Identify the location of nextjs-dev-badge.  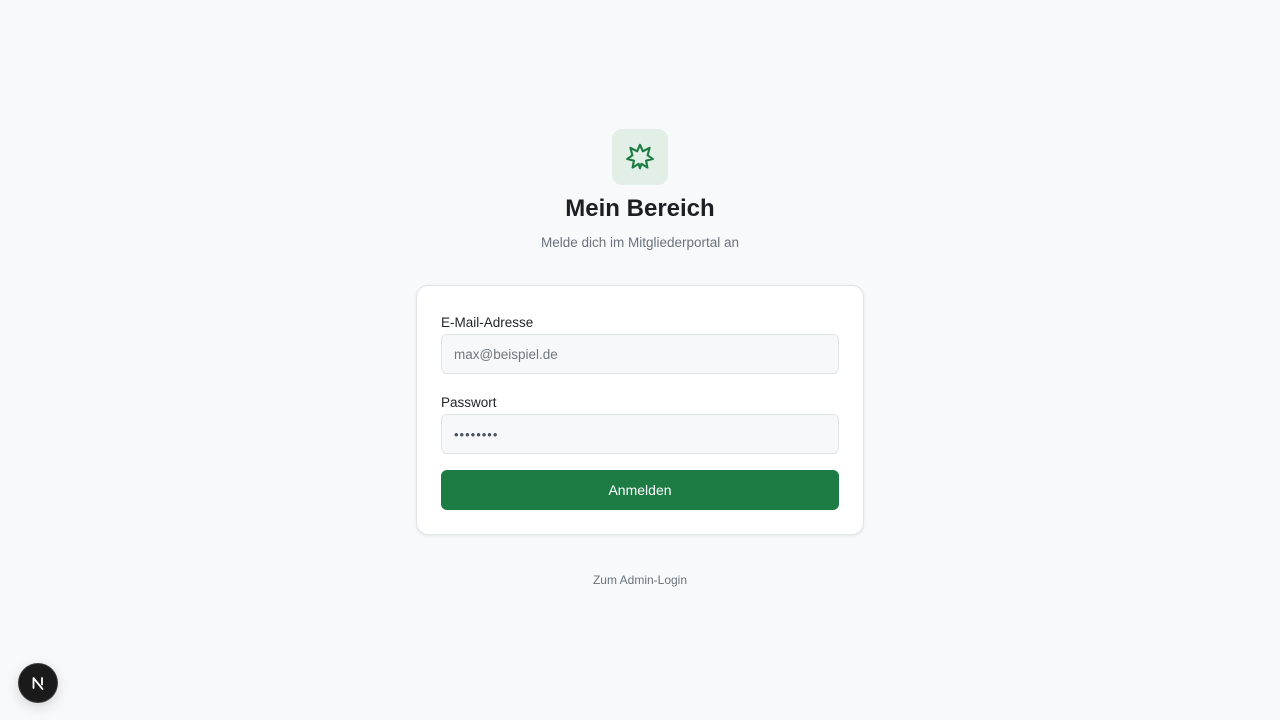
(38, 683).